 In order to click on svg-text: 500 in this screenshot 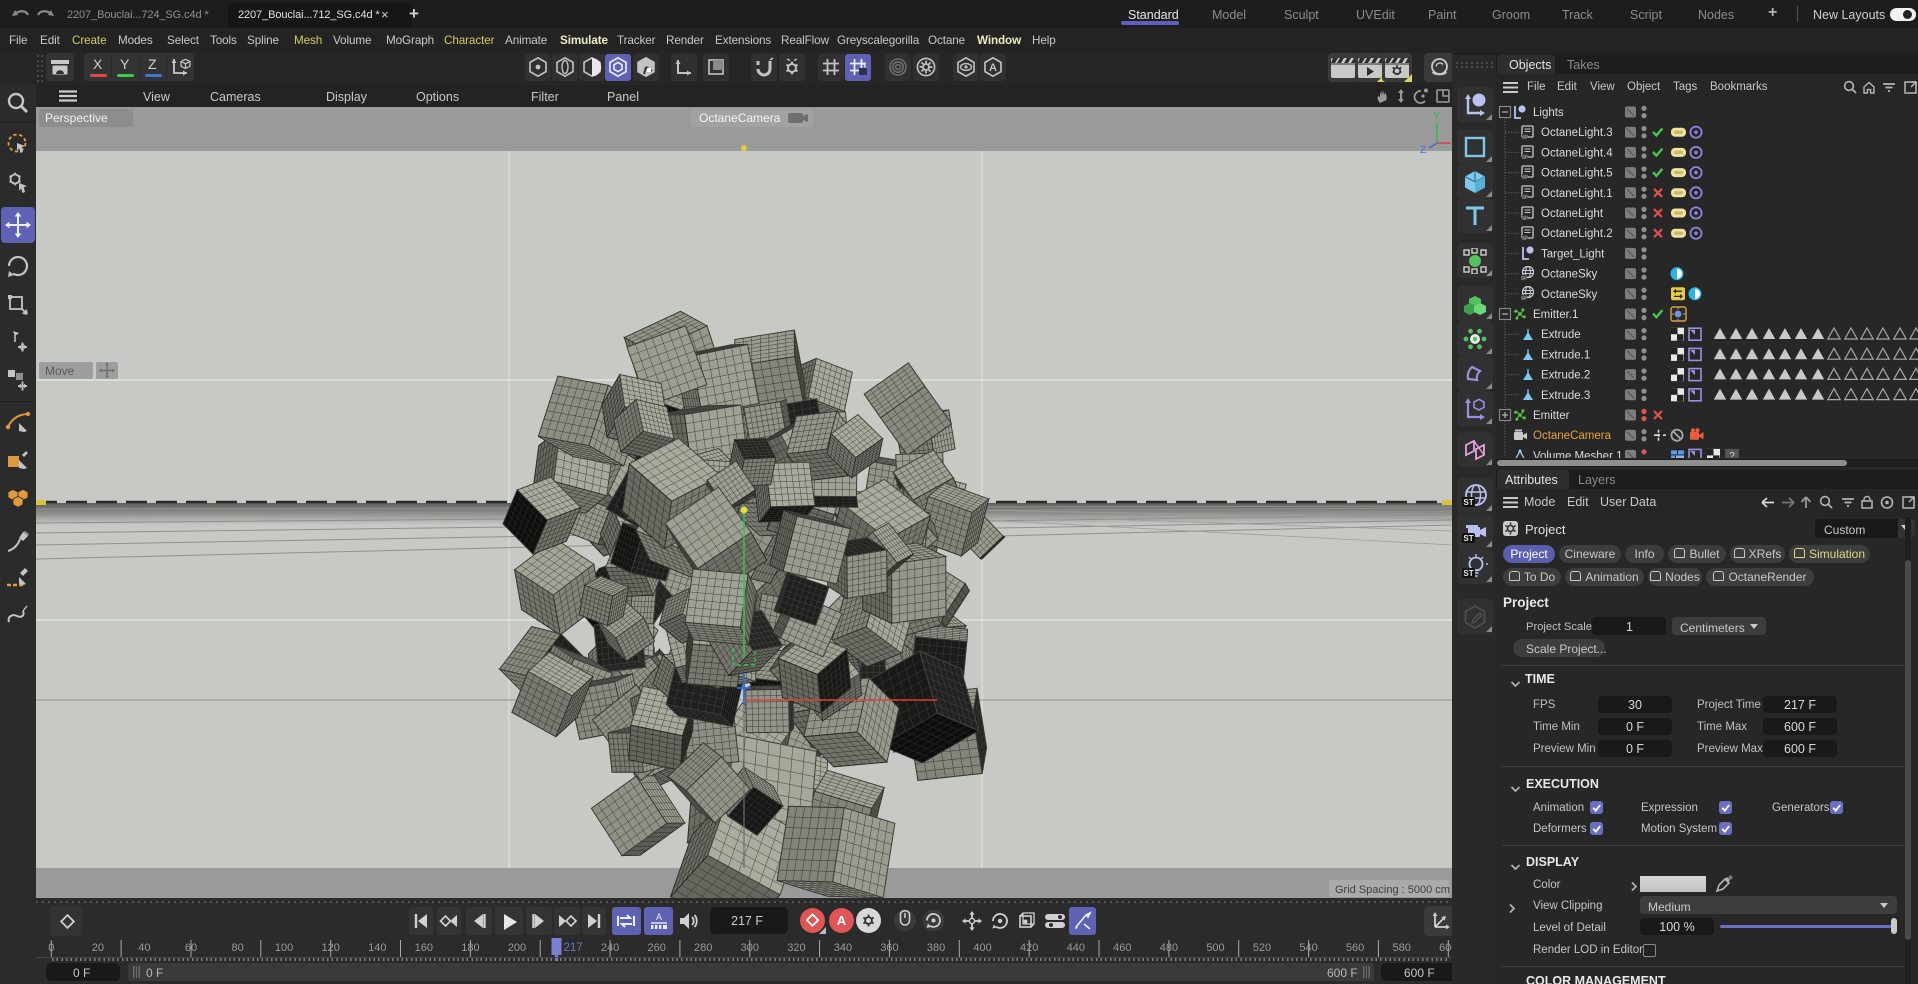, I will do `click(1215, 948)`.